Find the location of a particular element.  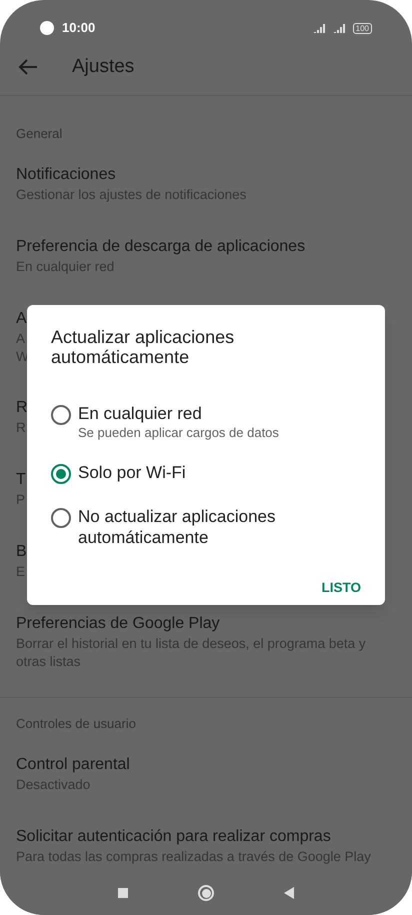

setting-title: T is located at coordinates (21, 480).